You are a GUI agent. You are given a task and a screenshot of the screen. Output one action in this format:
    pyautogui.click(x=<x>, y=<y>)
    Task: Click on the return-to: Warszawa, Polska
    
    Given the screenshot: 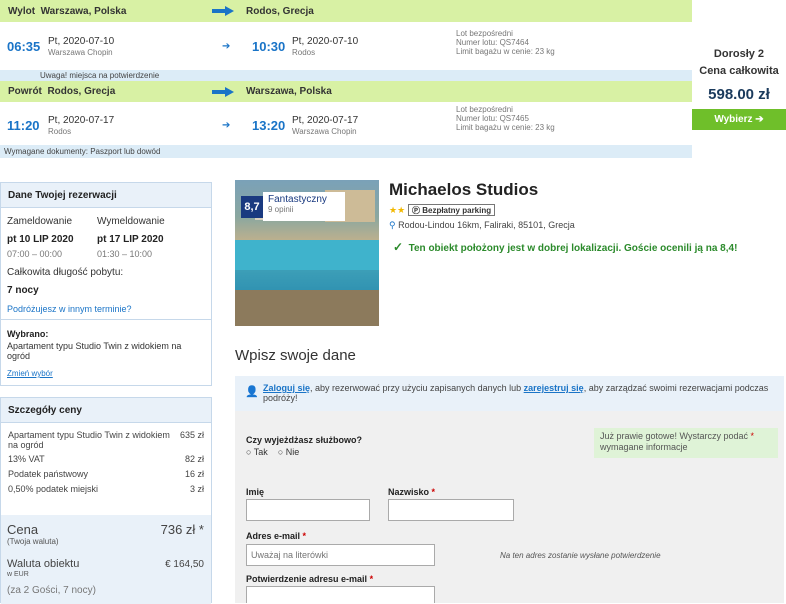 What is the action you would take?
    pyautogui.click(x=289, y=91)
    